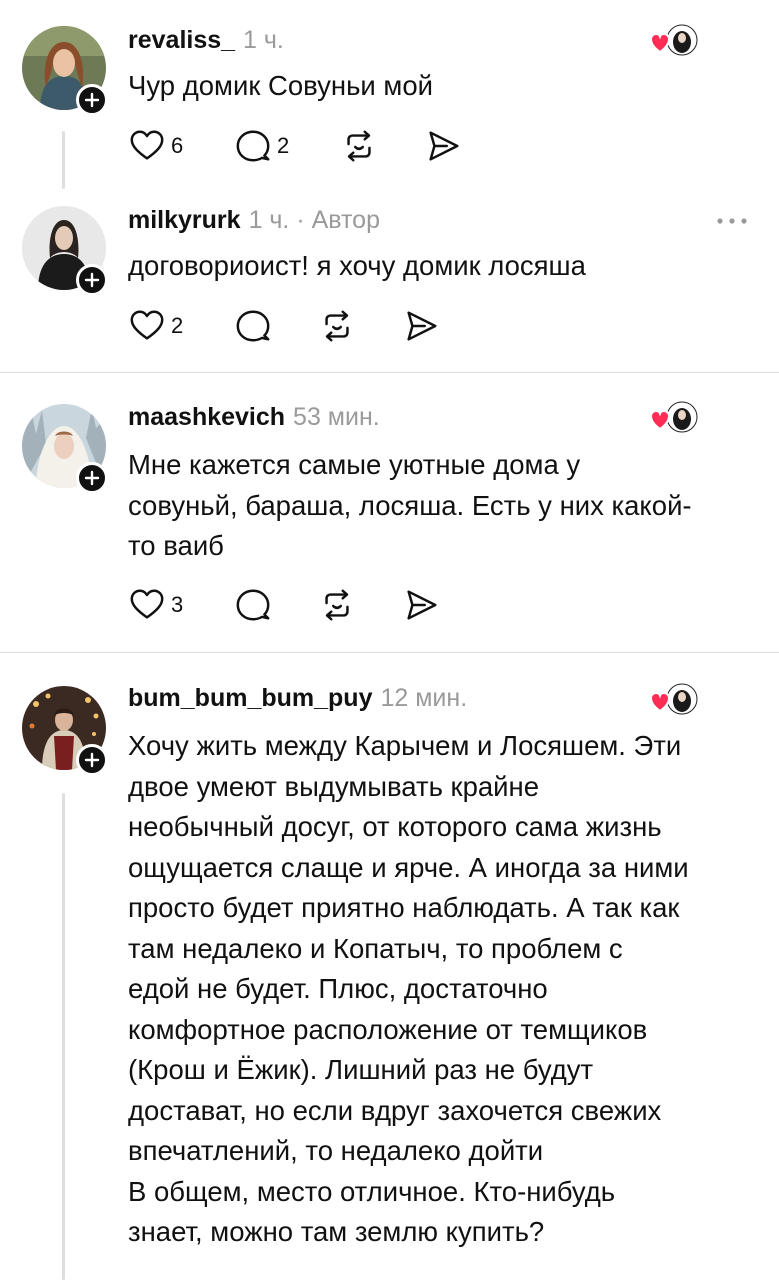 The height and width of the screenshot is (1280, 779). Describe the element at coordinates (177, 604) in the screenshot. I see `like-count: 3` at that location.